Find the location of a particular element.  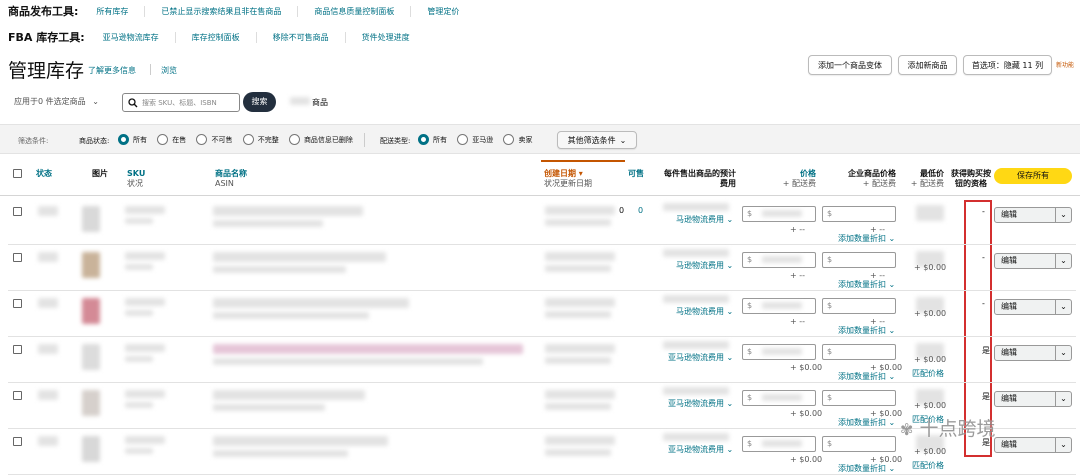

bulk-action-select: 应用于0 件选定商品 ⌄ is located at coordinates (60, 102).